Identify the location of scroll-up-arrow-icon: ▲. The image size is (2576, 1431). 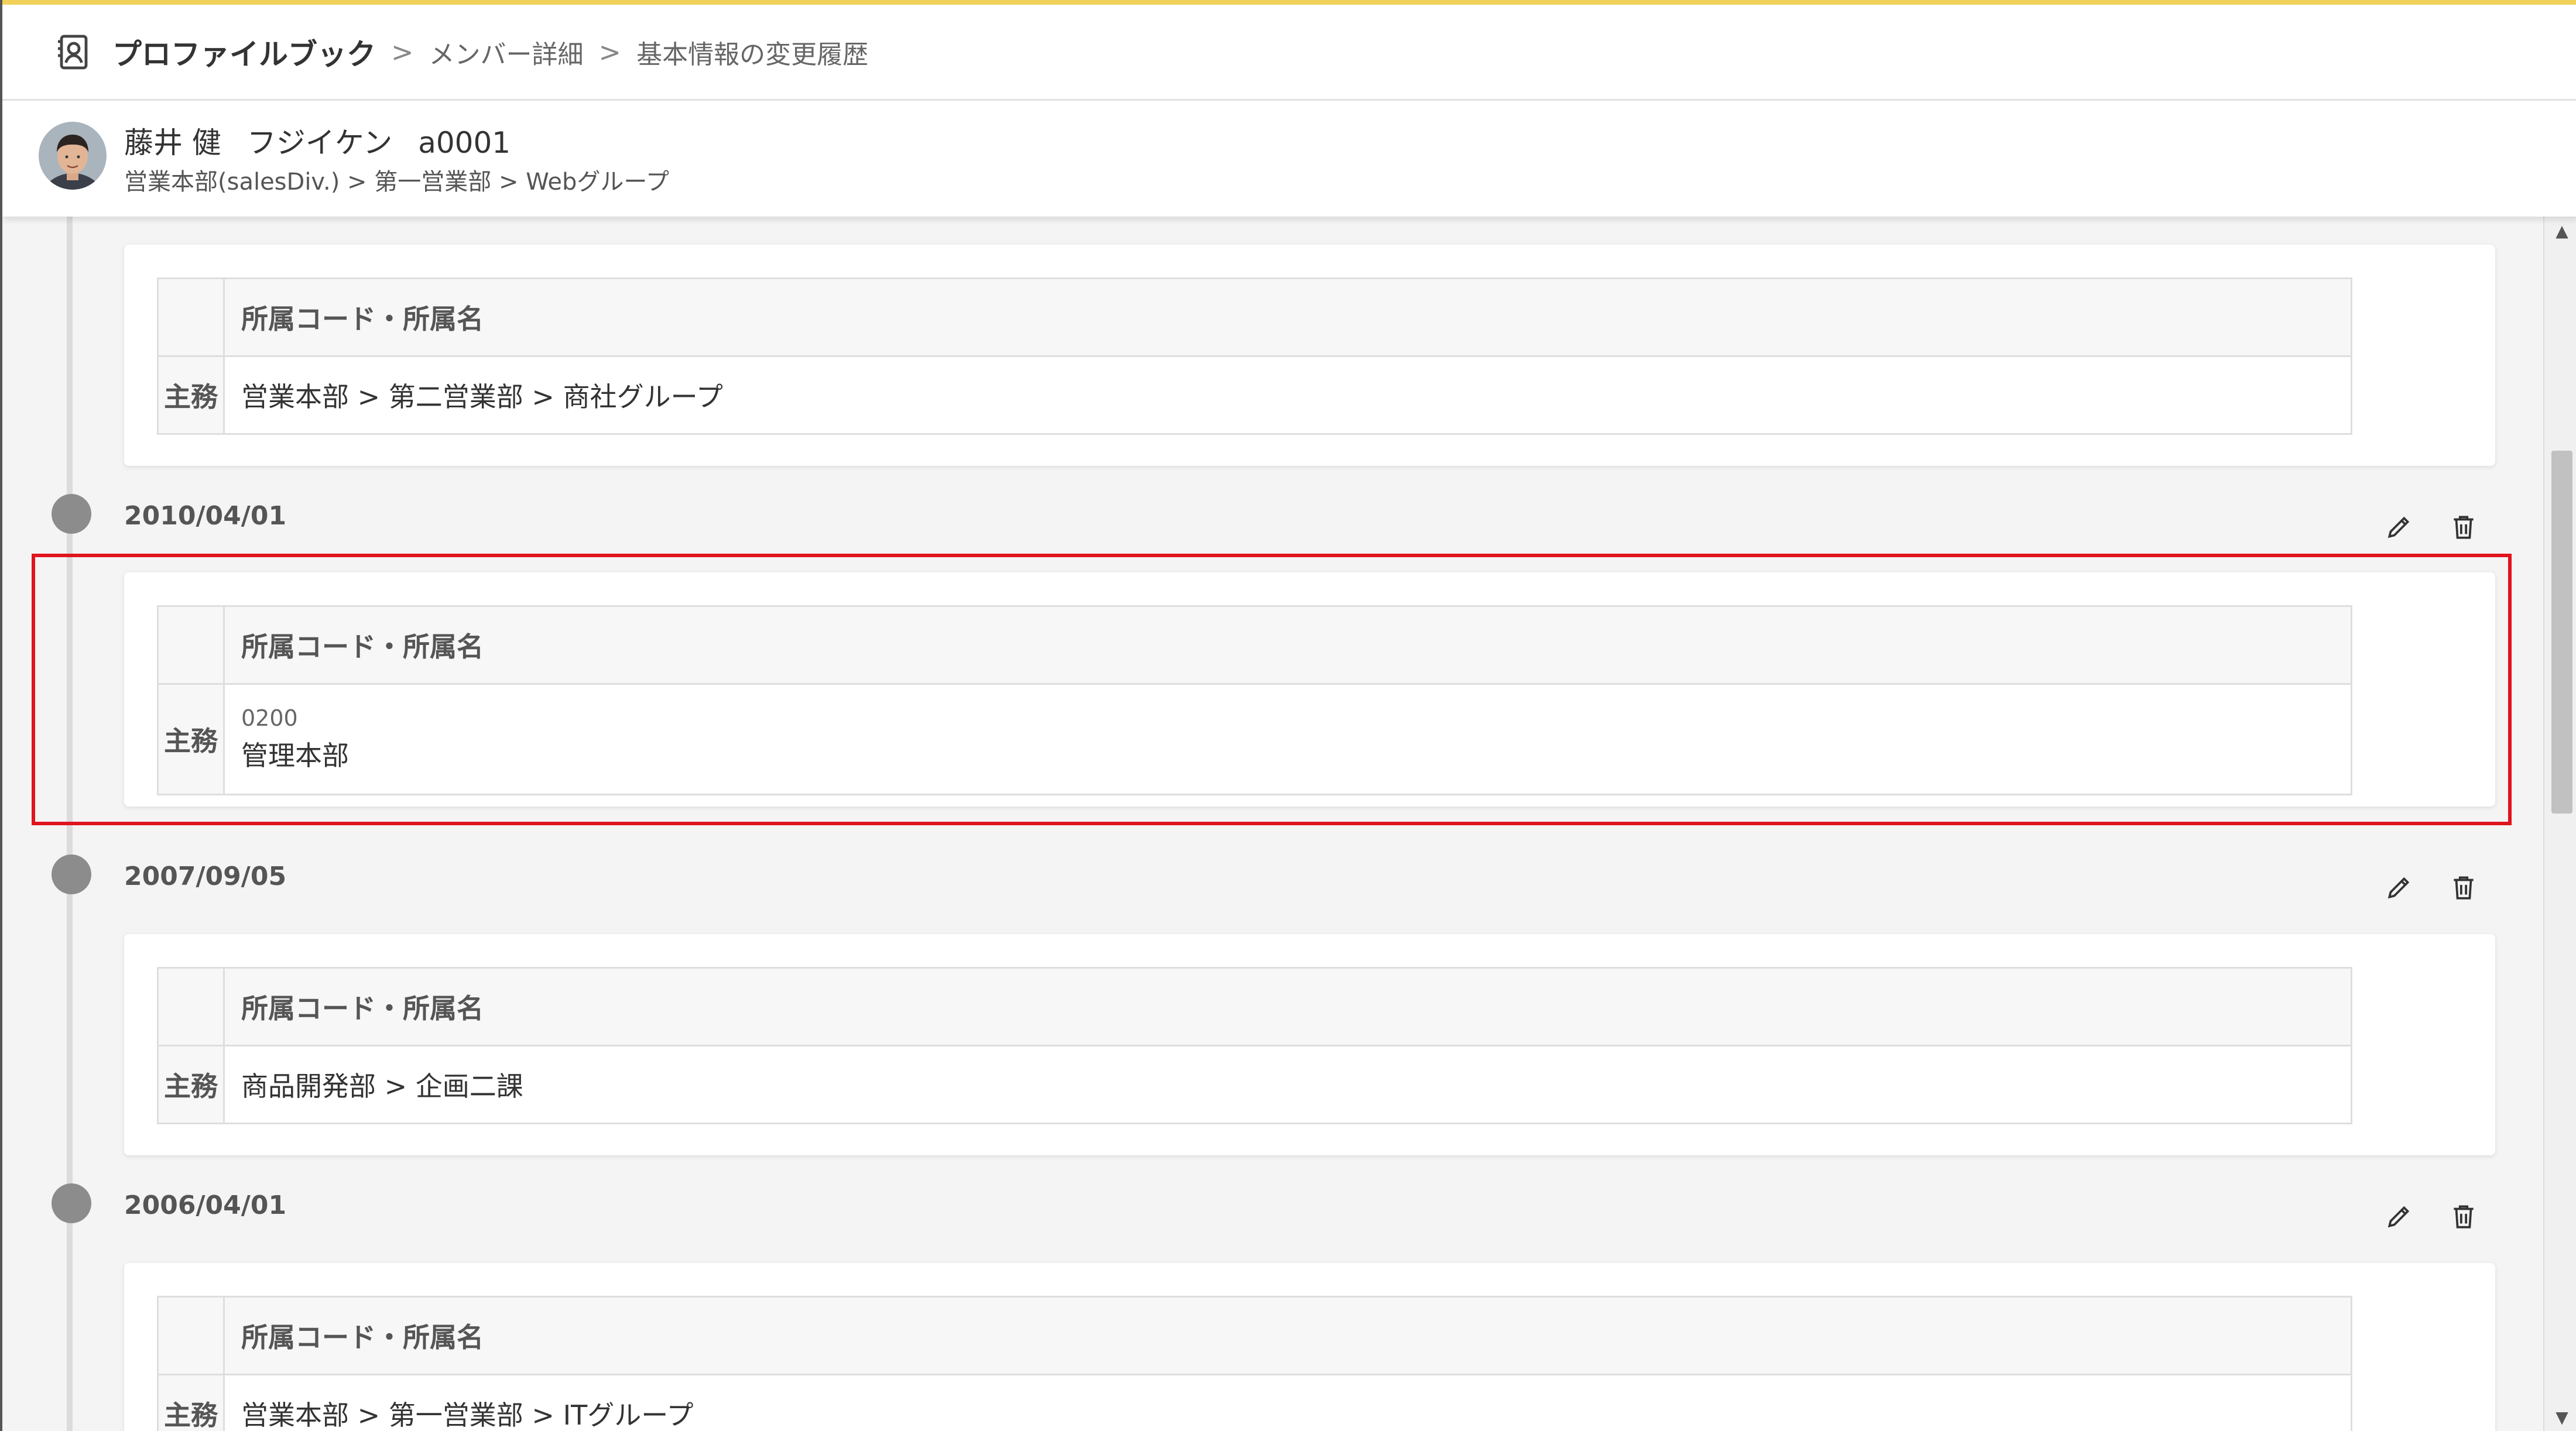
(2560, 230).